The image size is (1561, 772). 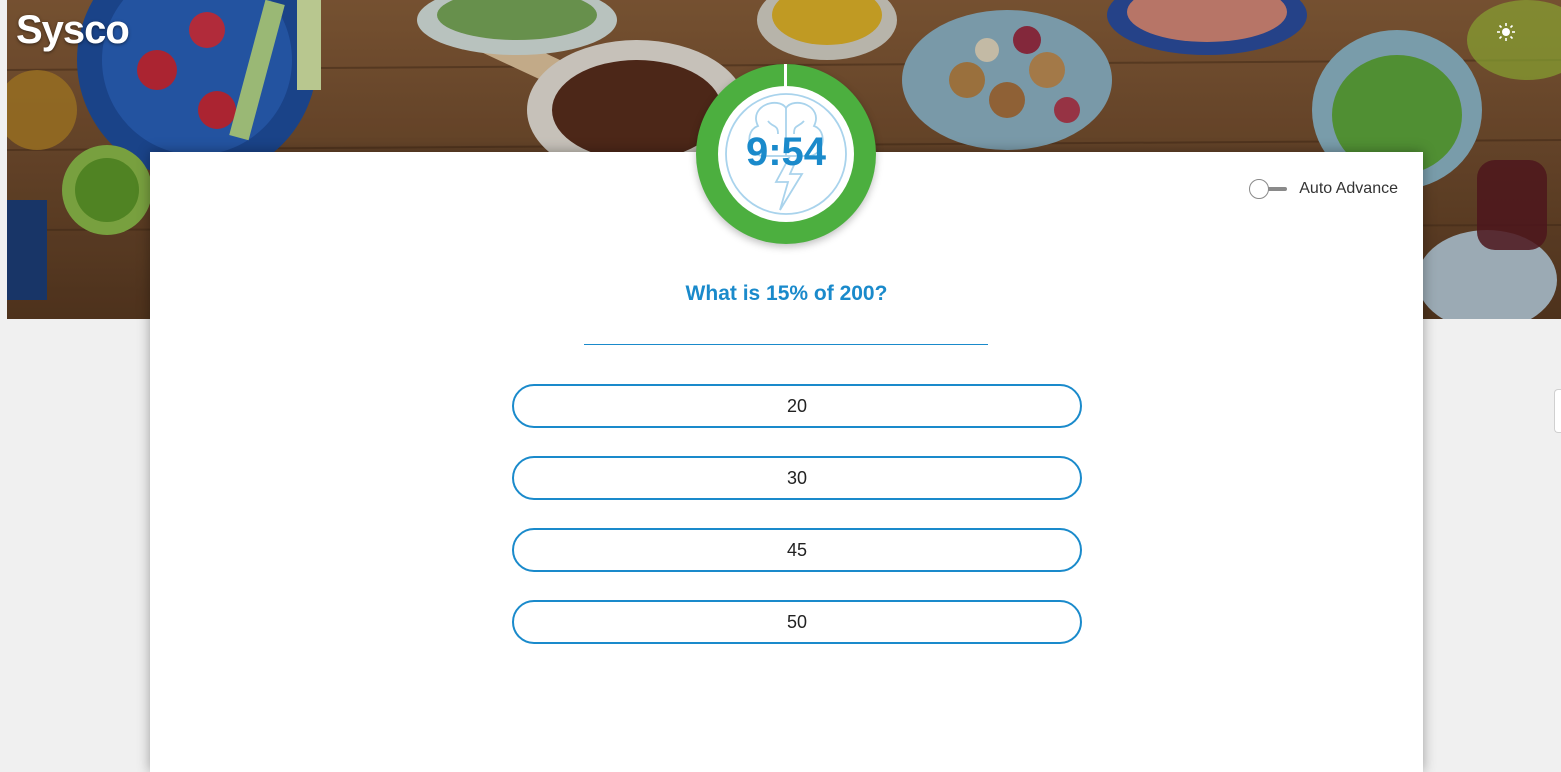 I want to click on toggle-switch, so click(x=1269, y=189).